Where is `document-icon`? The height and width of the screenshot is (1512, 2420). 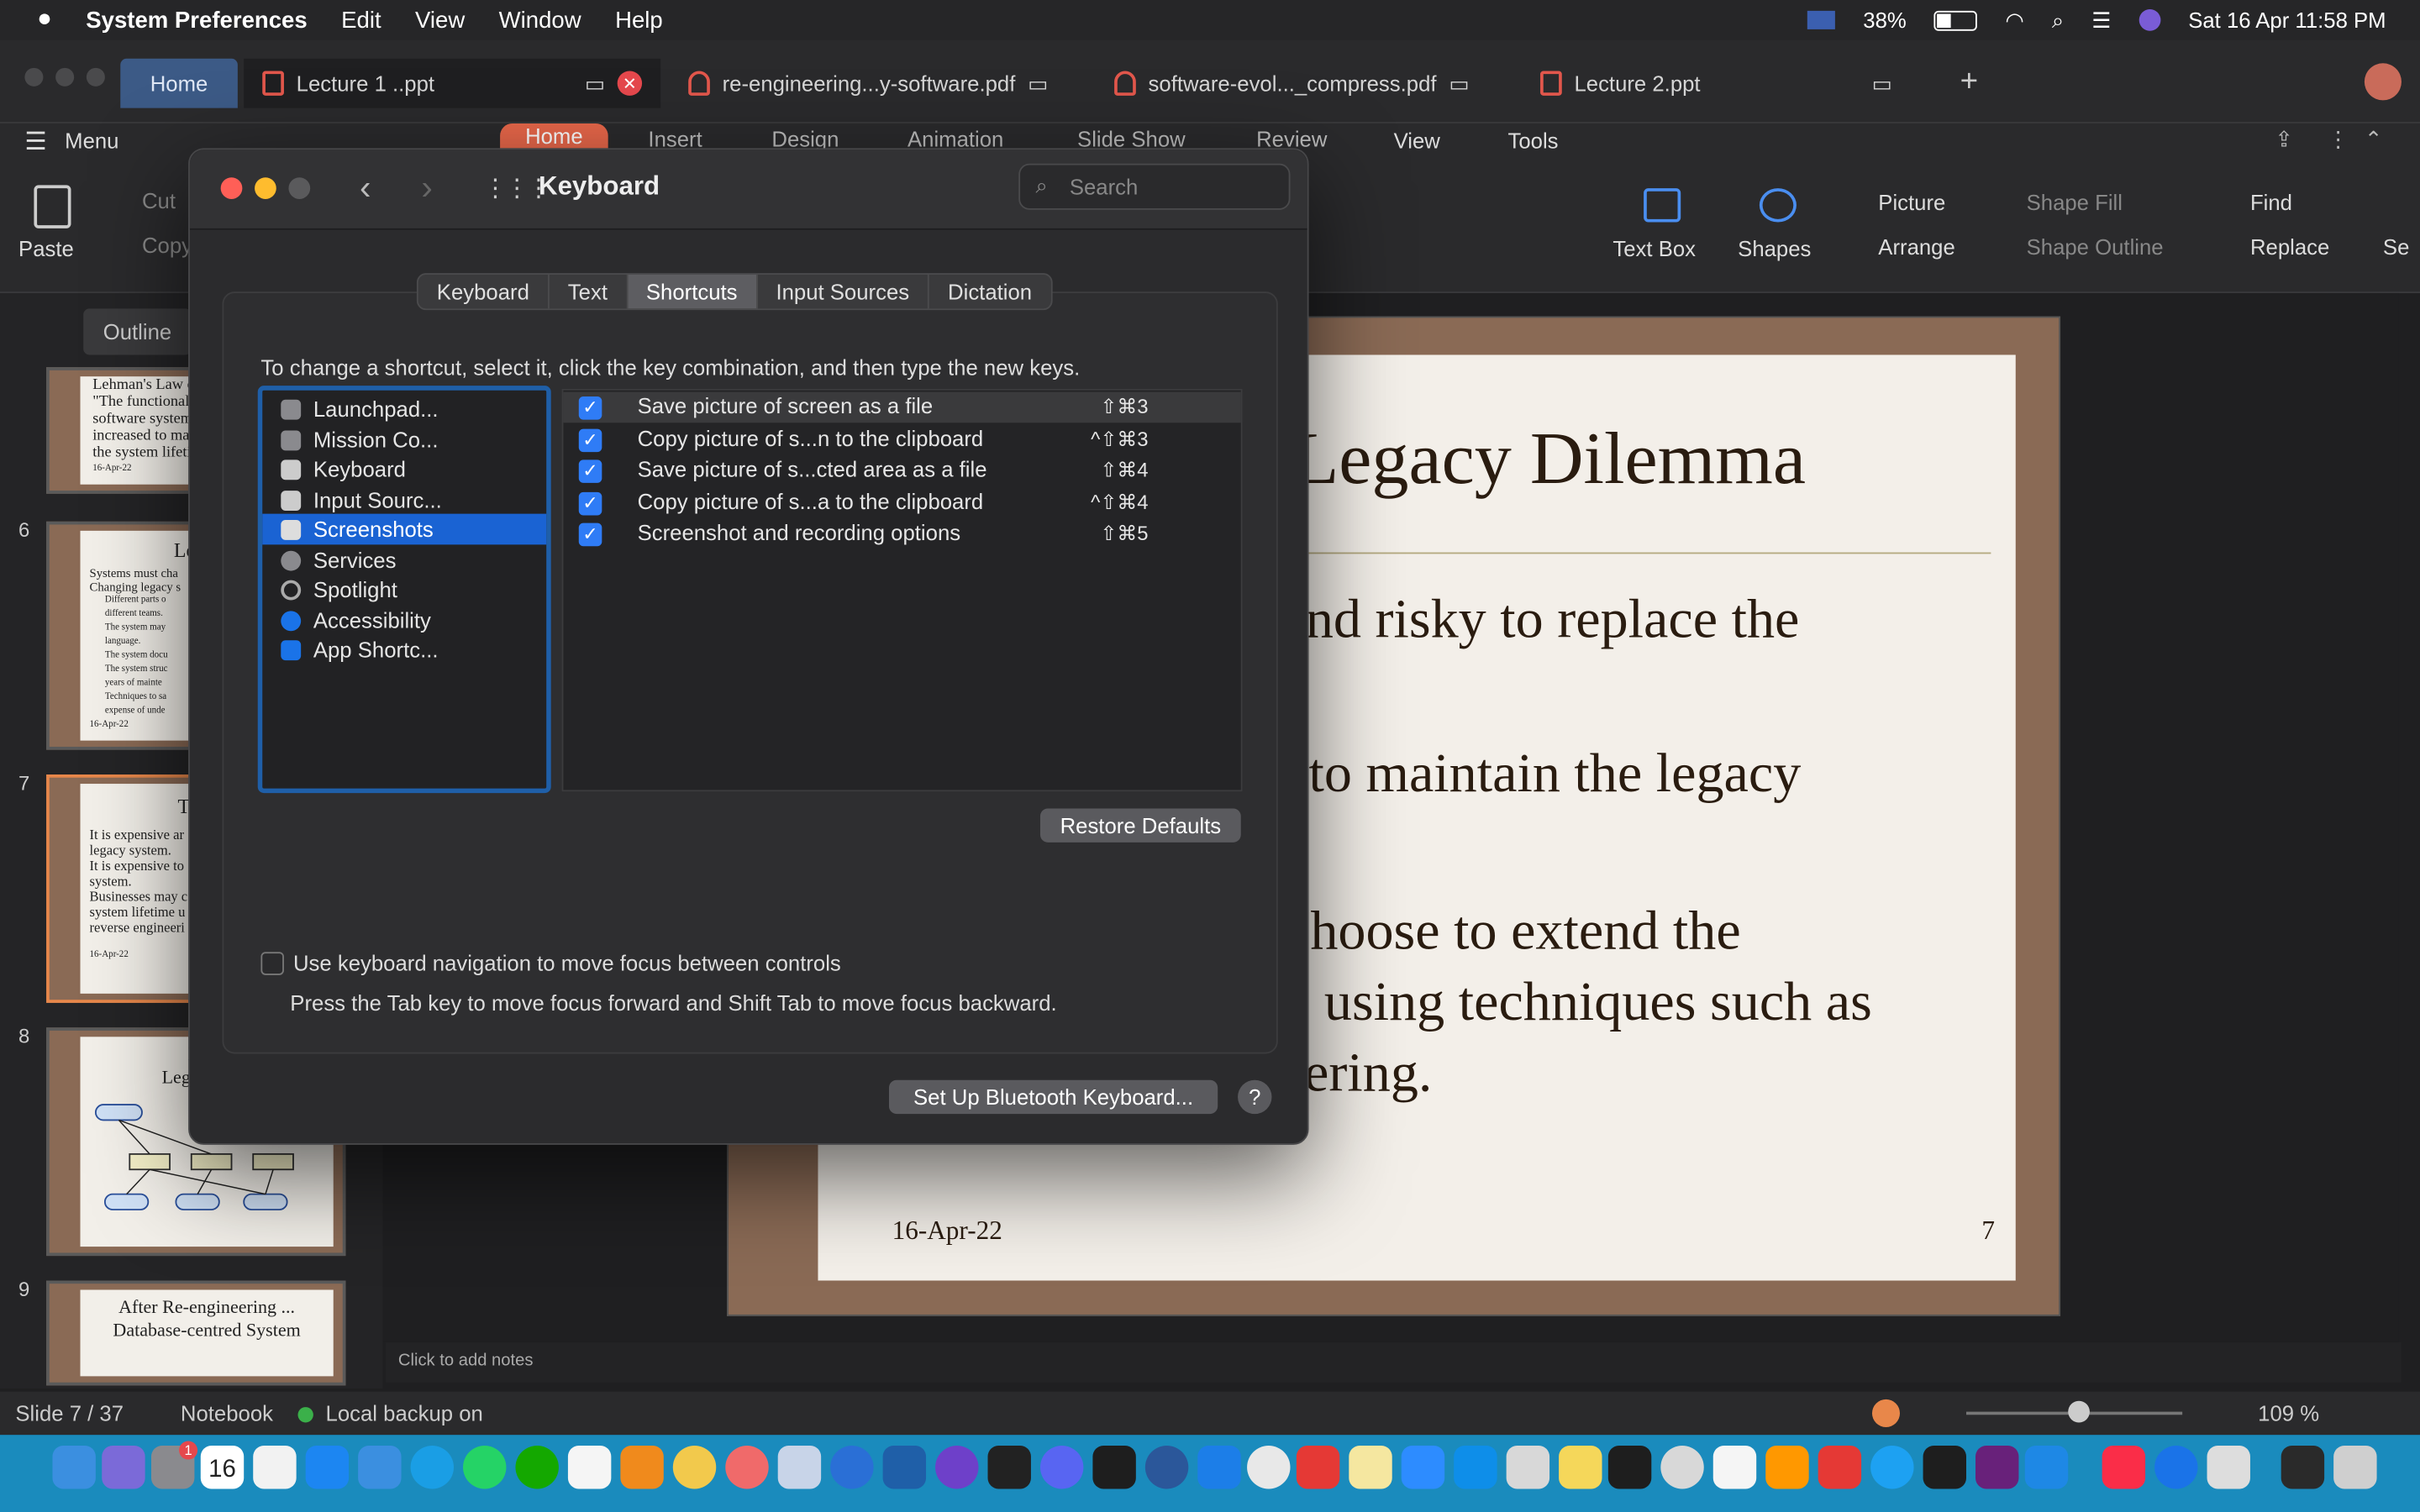 document-icon is located at coordinates (2303, 1467).